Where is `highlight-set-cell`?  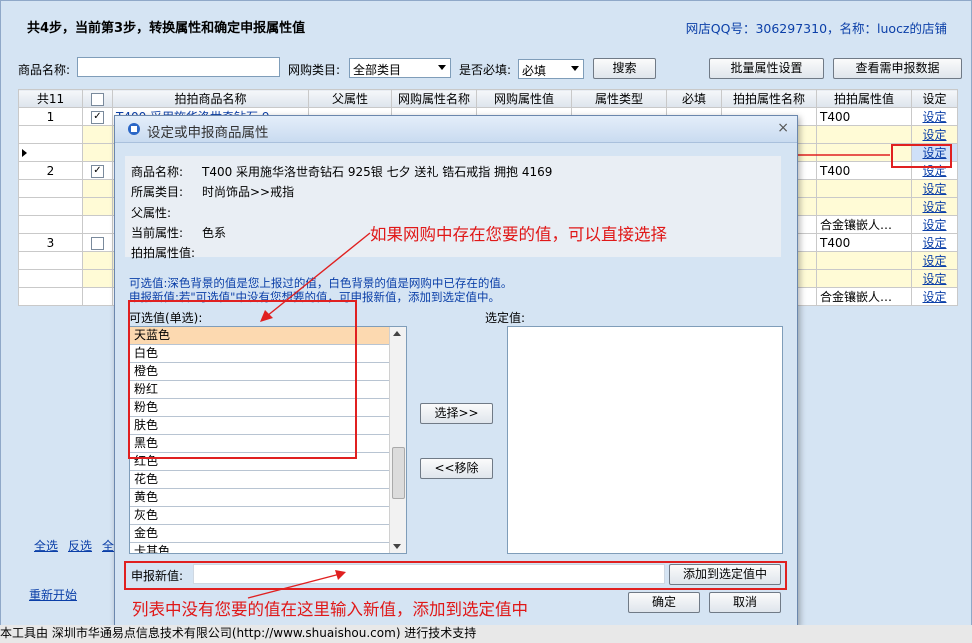
highlight-set-cell is located at coordinates (921, 156).